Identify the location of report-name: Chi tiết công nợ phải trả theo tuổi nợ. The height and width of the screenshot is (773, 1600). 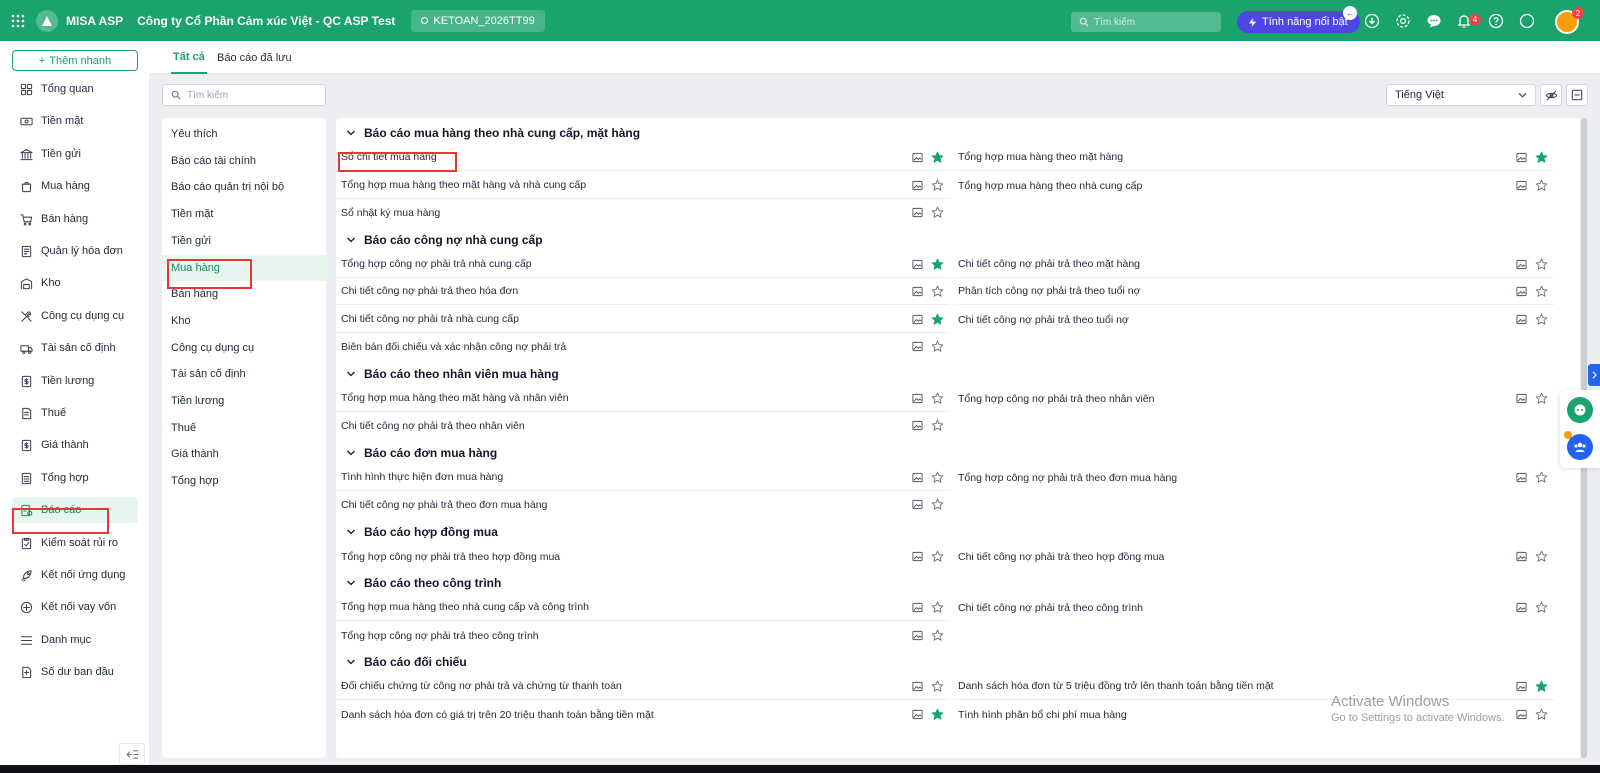
(1234, 320).